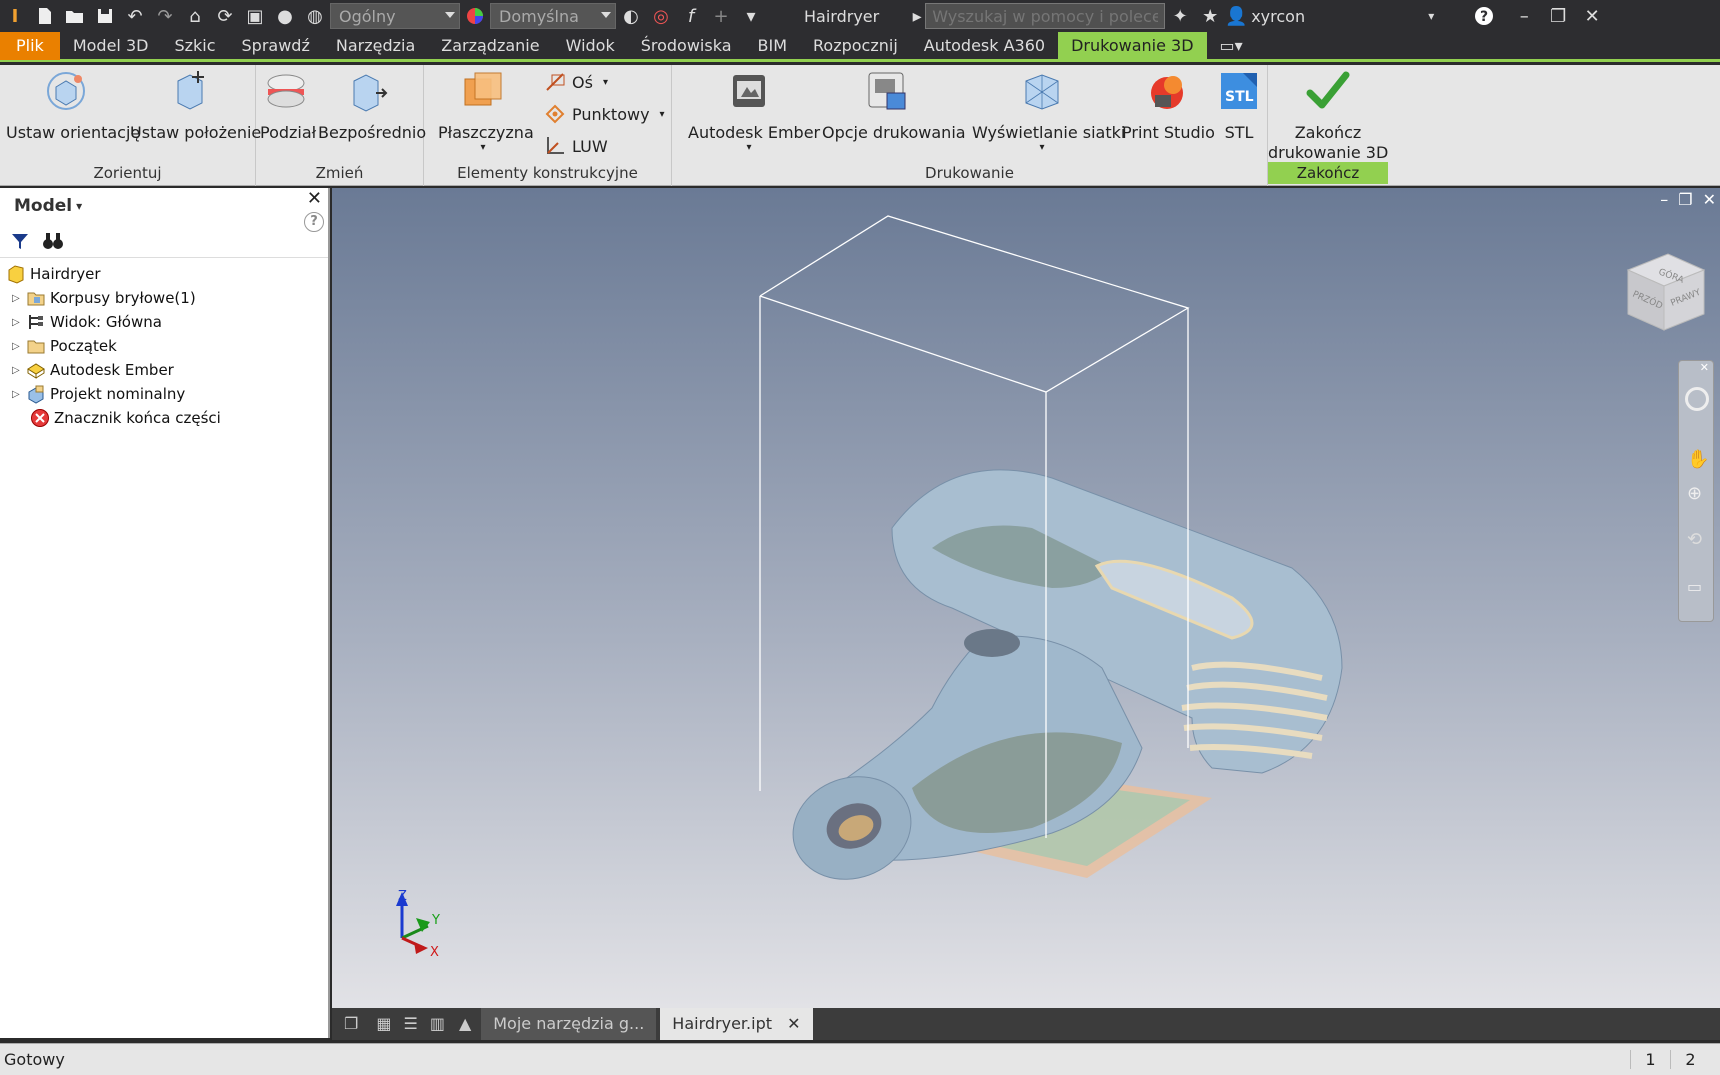  Describe the element at coordinates (1698, 459) in the screenshot. I see `pan-hand-icon: ✋` at that location.